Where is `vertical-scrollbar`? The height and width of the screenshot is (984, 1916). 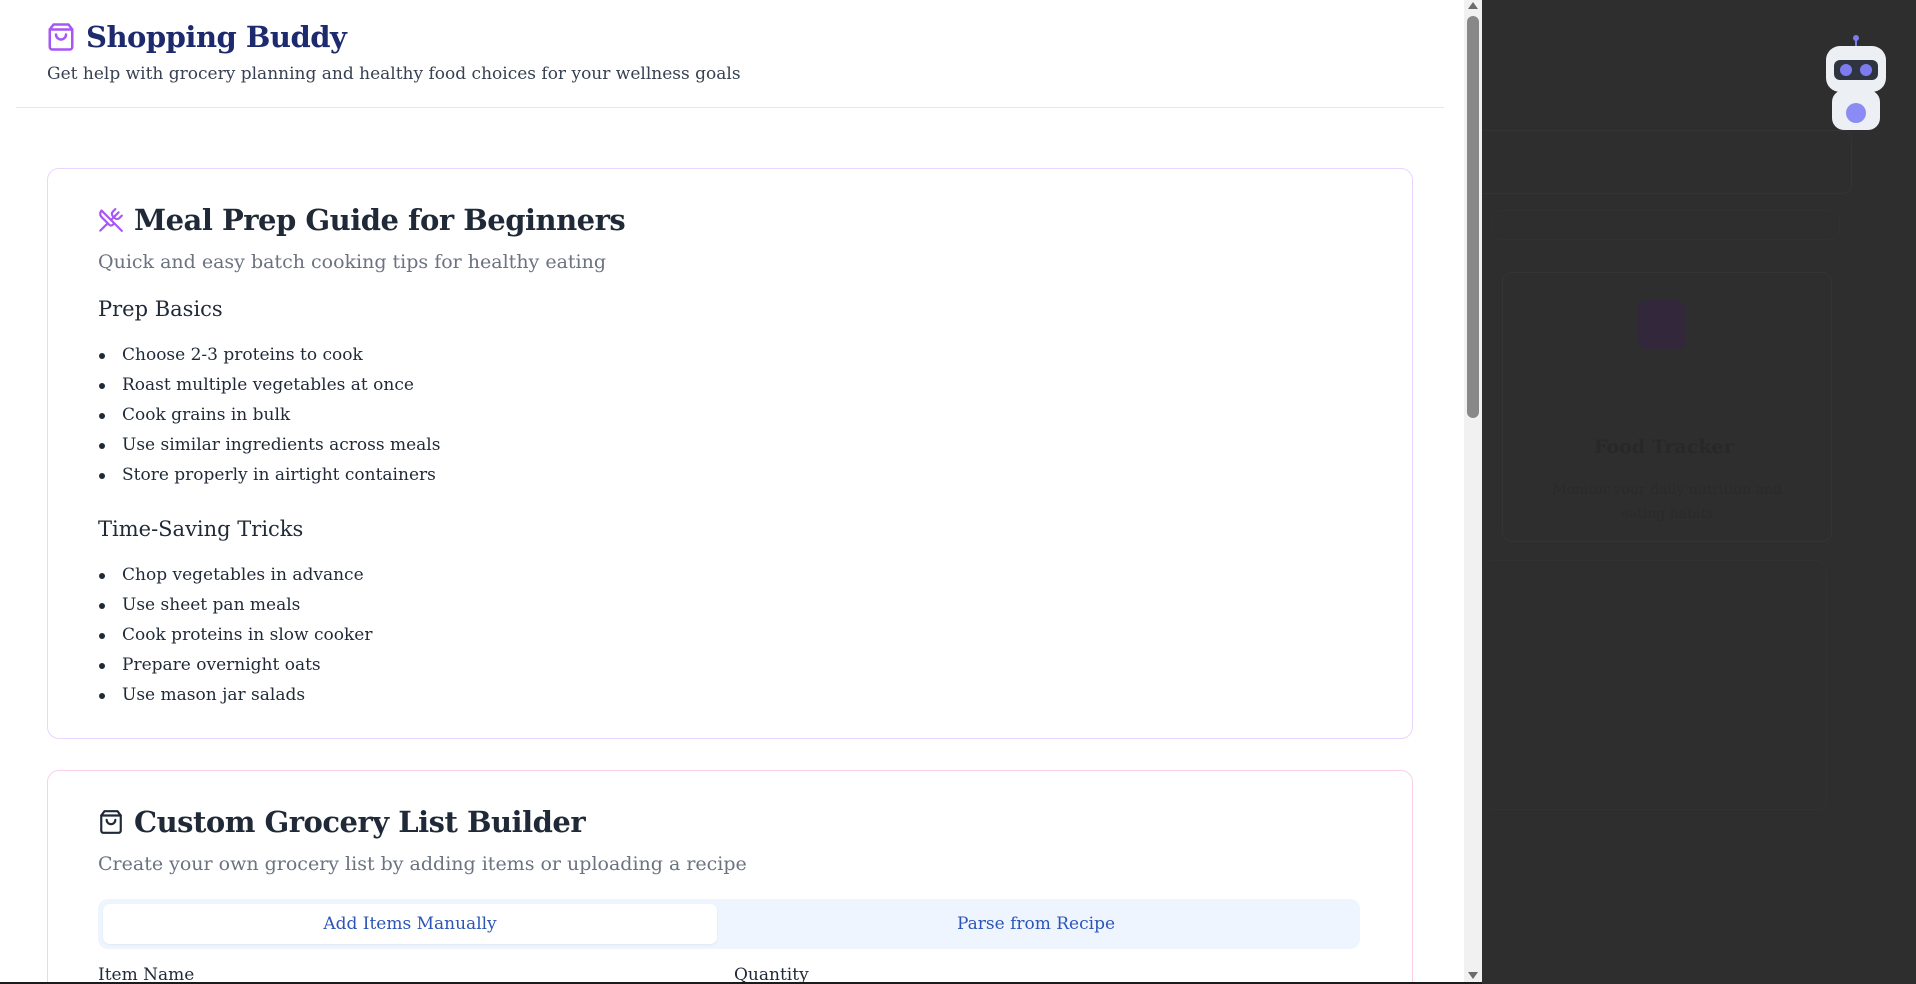 vertical-scrollbar is located at coordinates (1473, 491).